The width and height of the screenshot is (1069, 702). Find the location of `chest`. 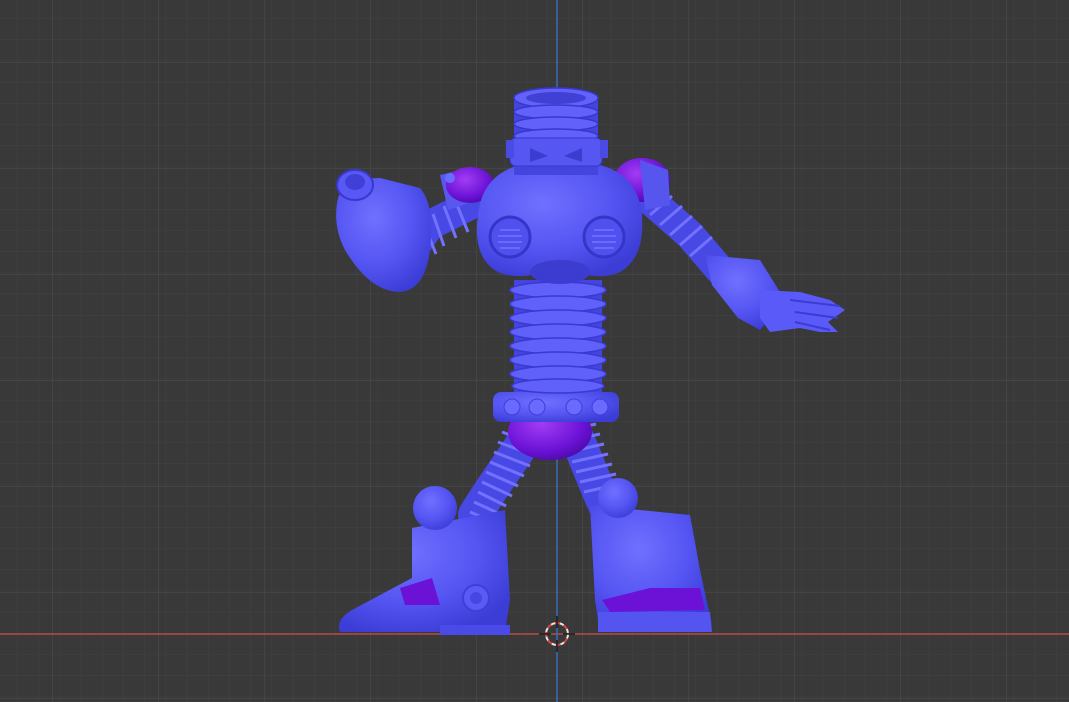

chest is located at coordinates (559, 224).